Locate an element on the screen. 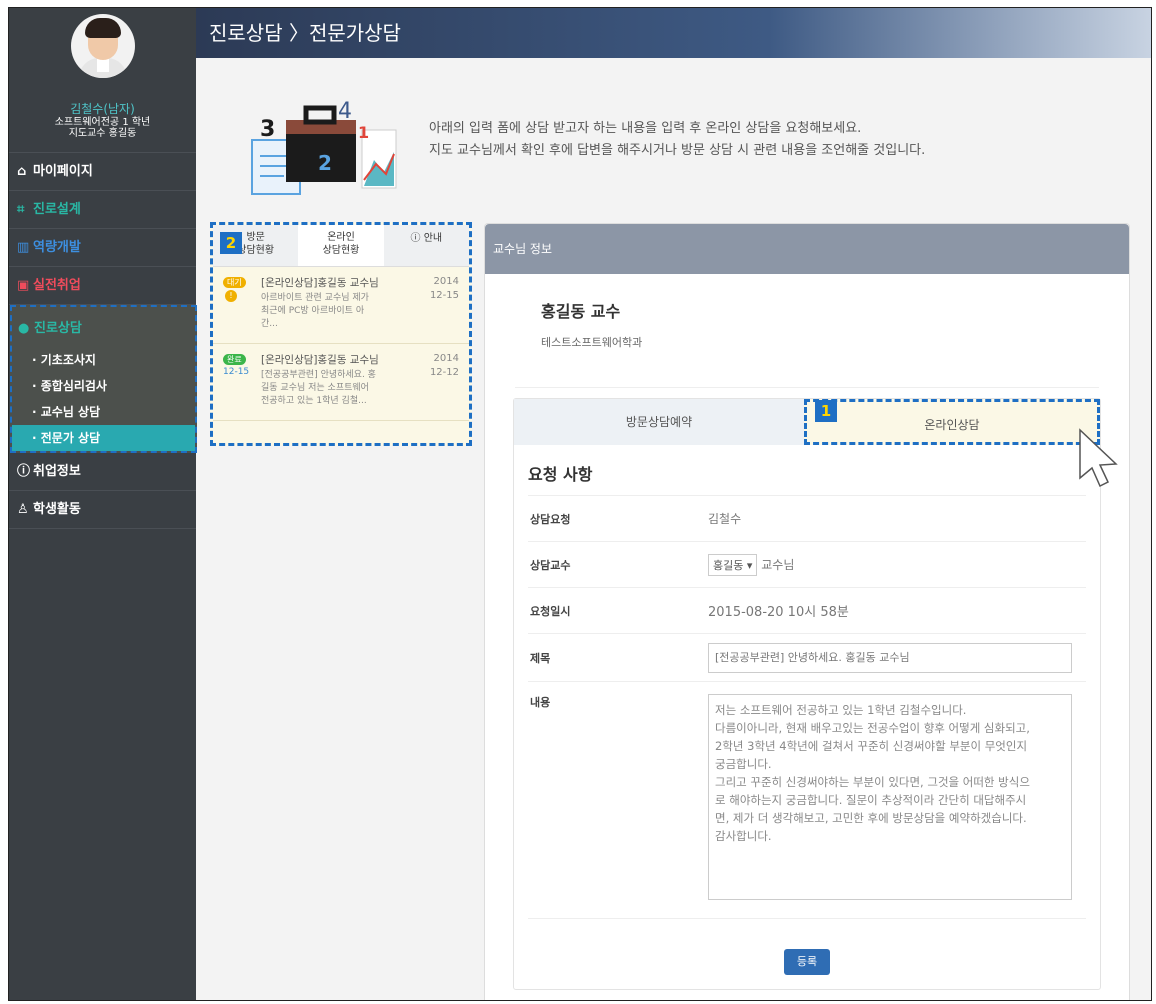  sidebar-item-label: 마이페이지 is located at coordinates (63, 171).